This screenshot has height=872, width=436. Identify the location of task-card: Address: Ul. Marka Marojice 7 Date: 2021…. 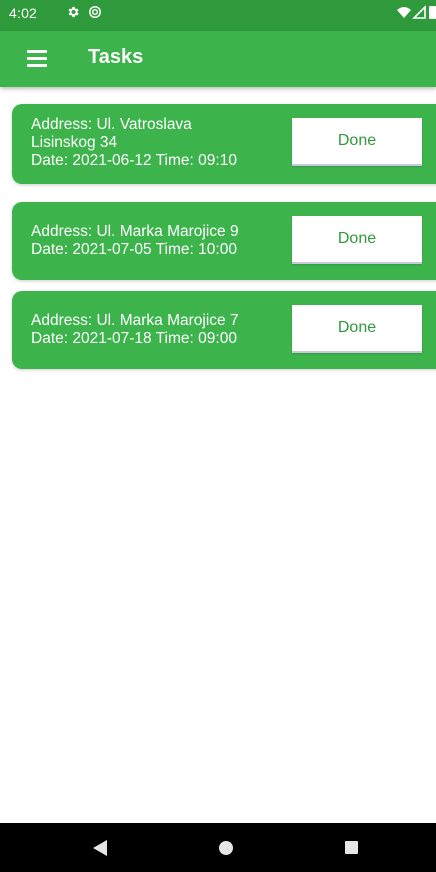
(224, 330).